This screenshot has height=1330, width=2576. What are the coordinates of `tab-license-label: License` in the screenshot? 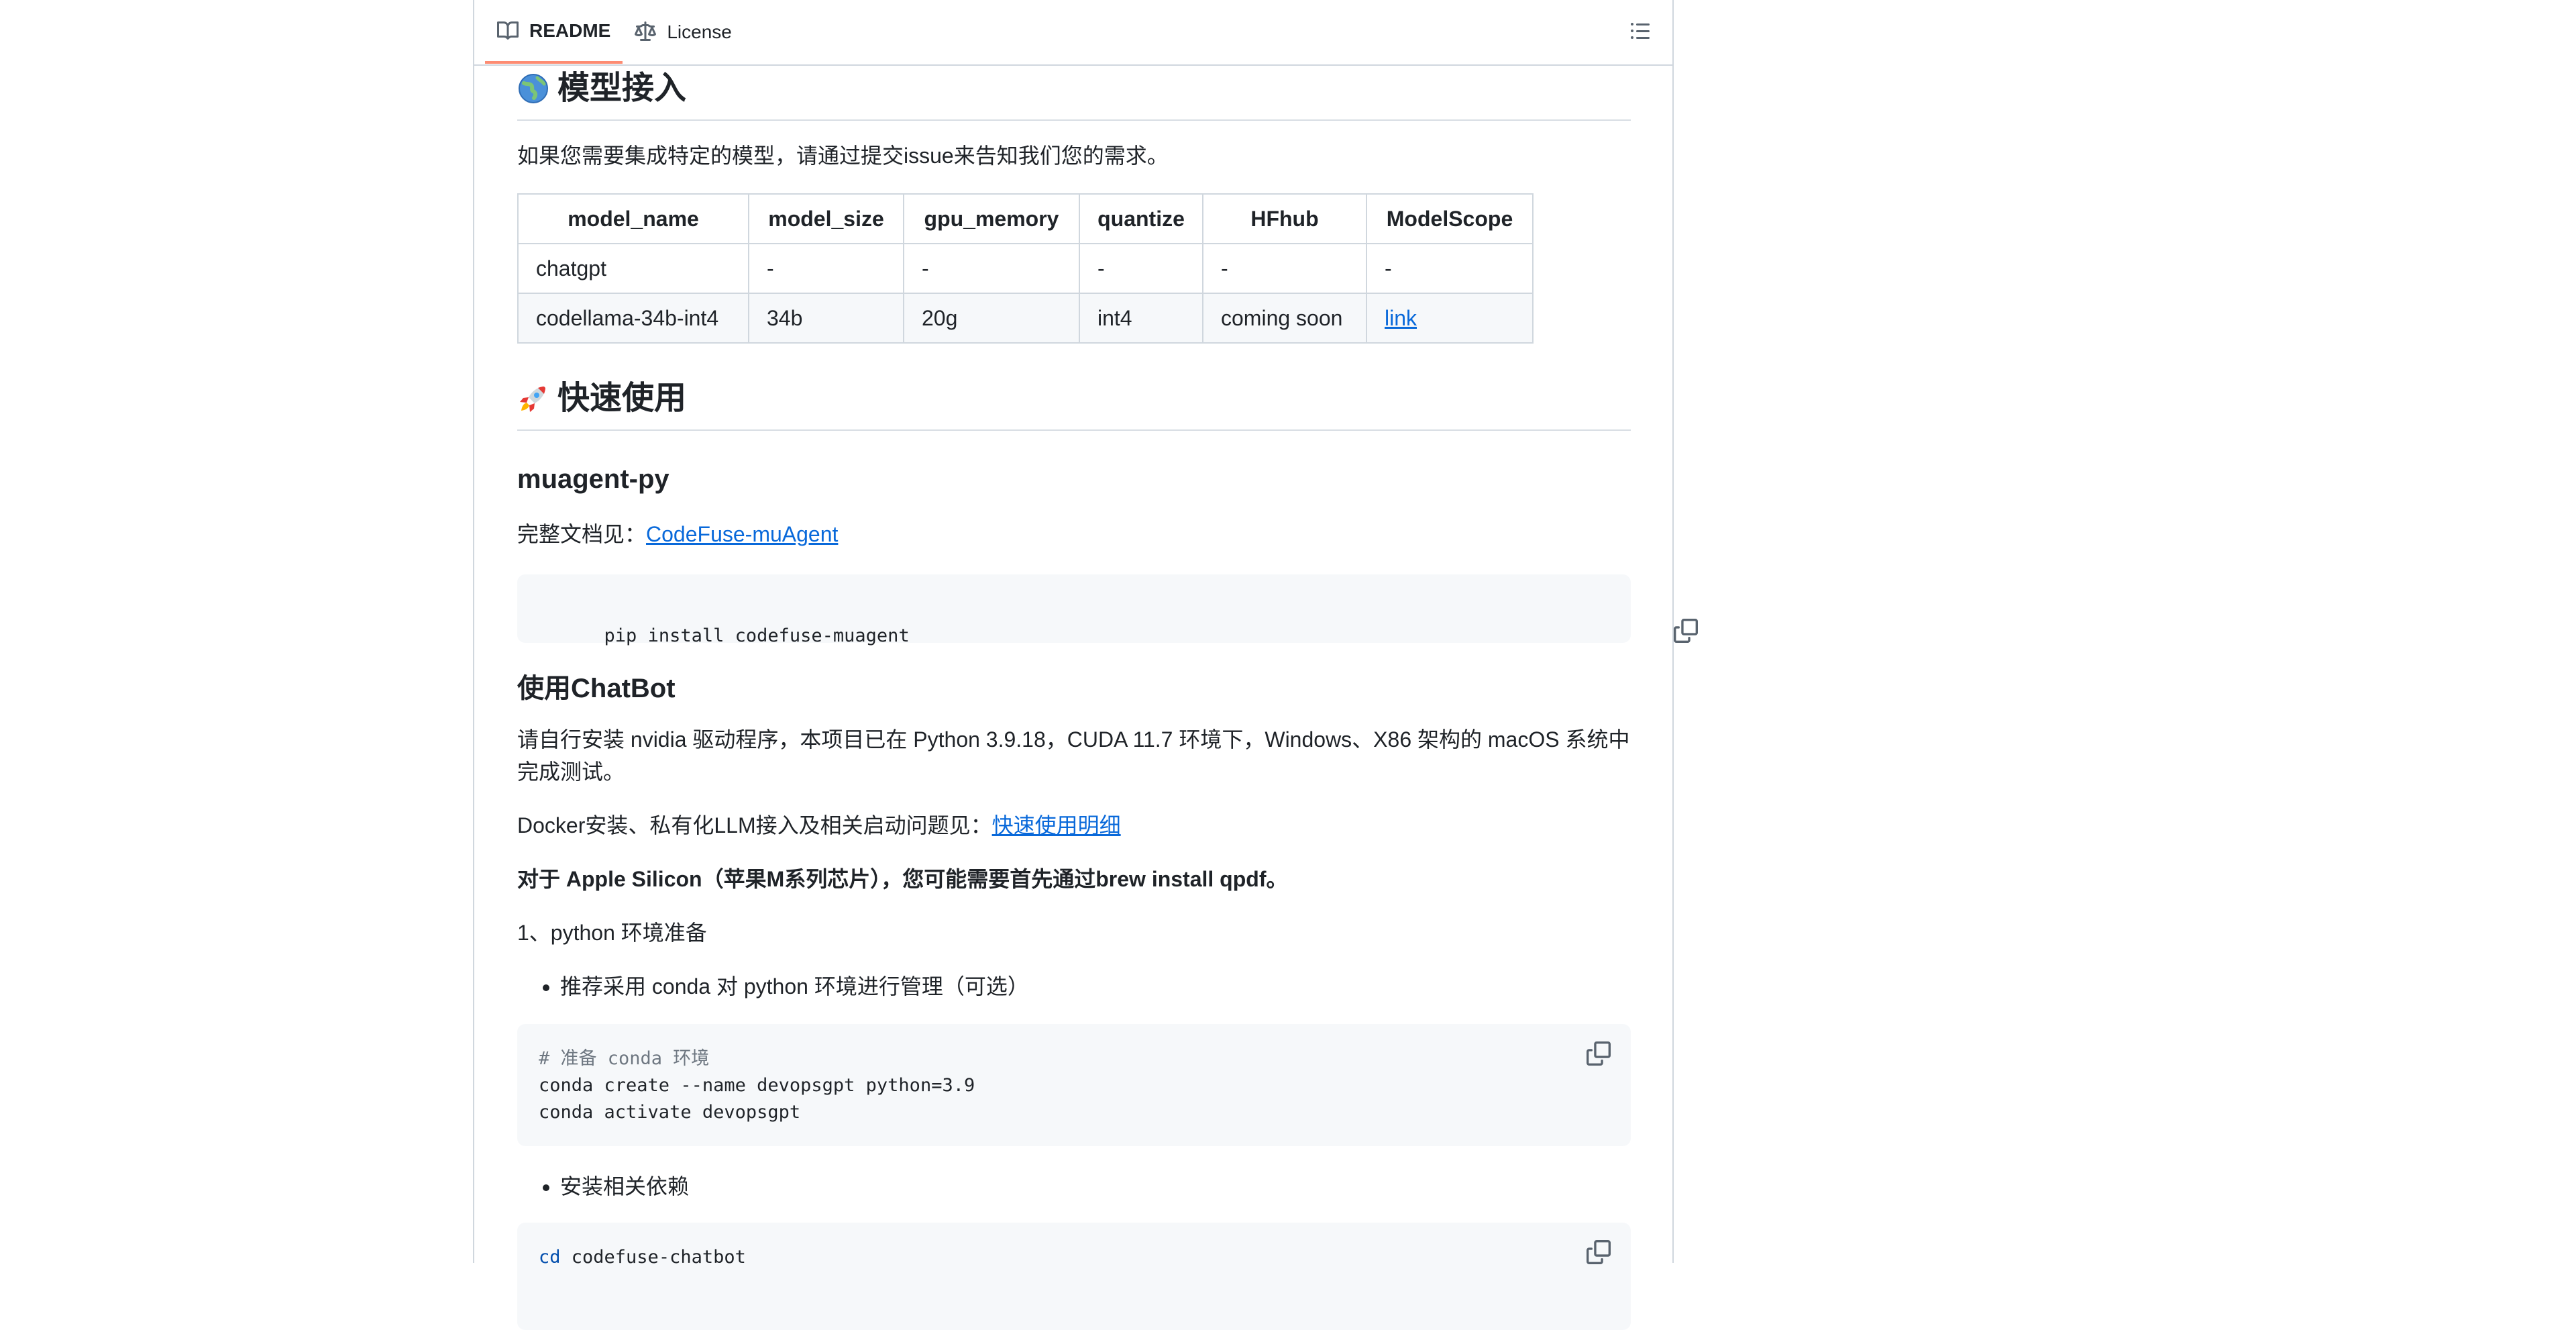 It's located at (699, 31).